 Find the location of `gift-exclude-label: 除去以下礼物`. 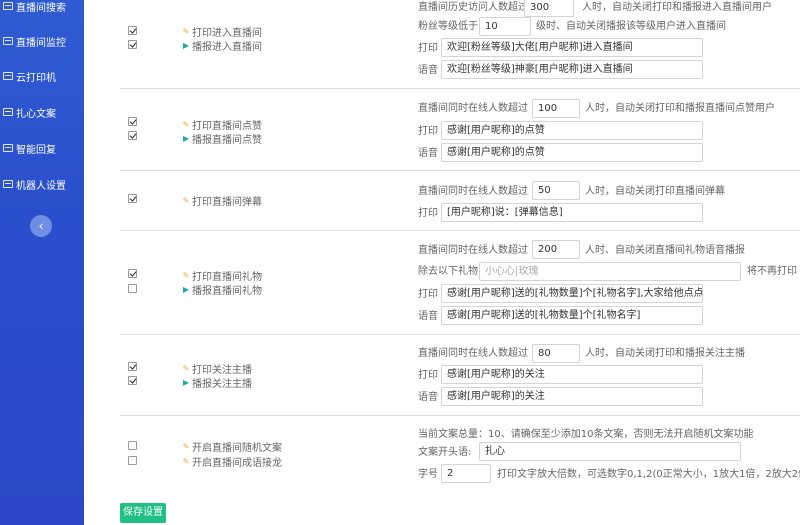

gift-exclude-label: 除去以下礼物 is located at coordinates (448, 271).